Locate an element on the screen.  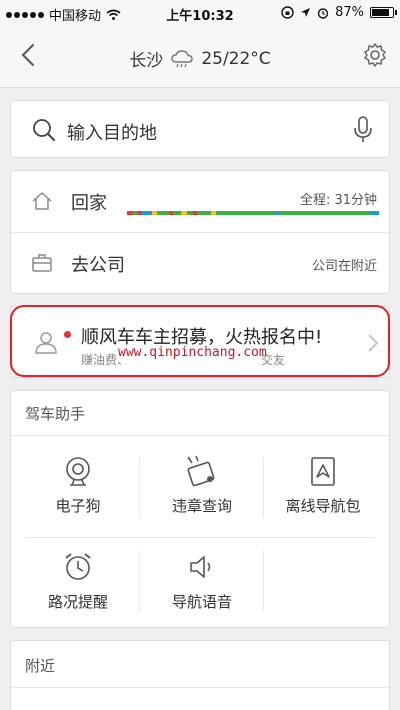
search-placeholder: 输入目的地 is located at coordinates (112, 132).